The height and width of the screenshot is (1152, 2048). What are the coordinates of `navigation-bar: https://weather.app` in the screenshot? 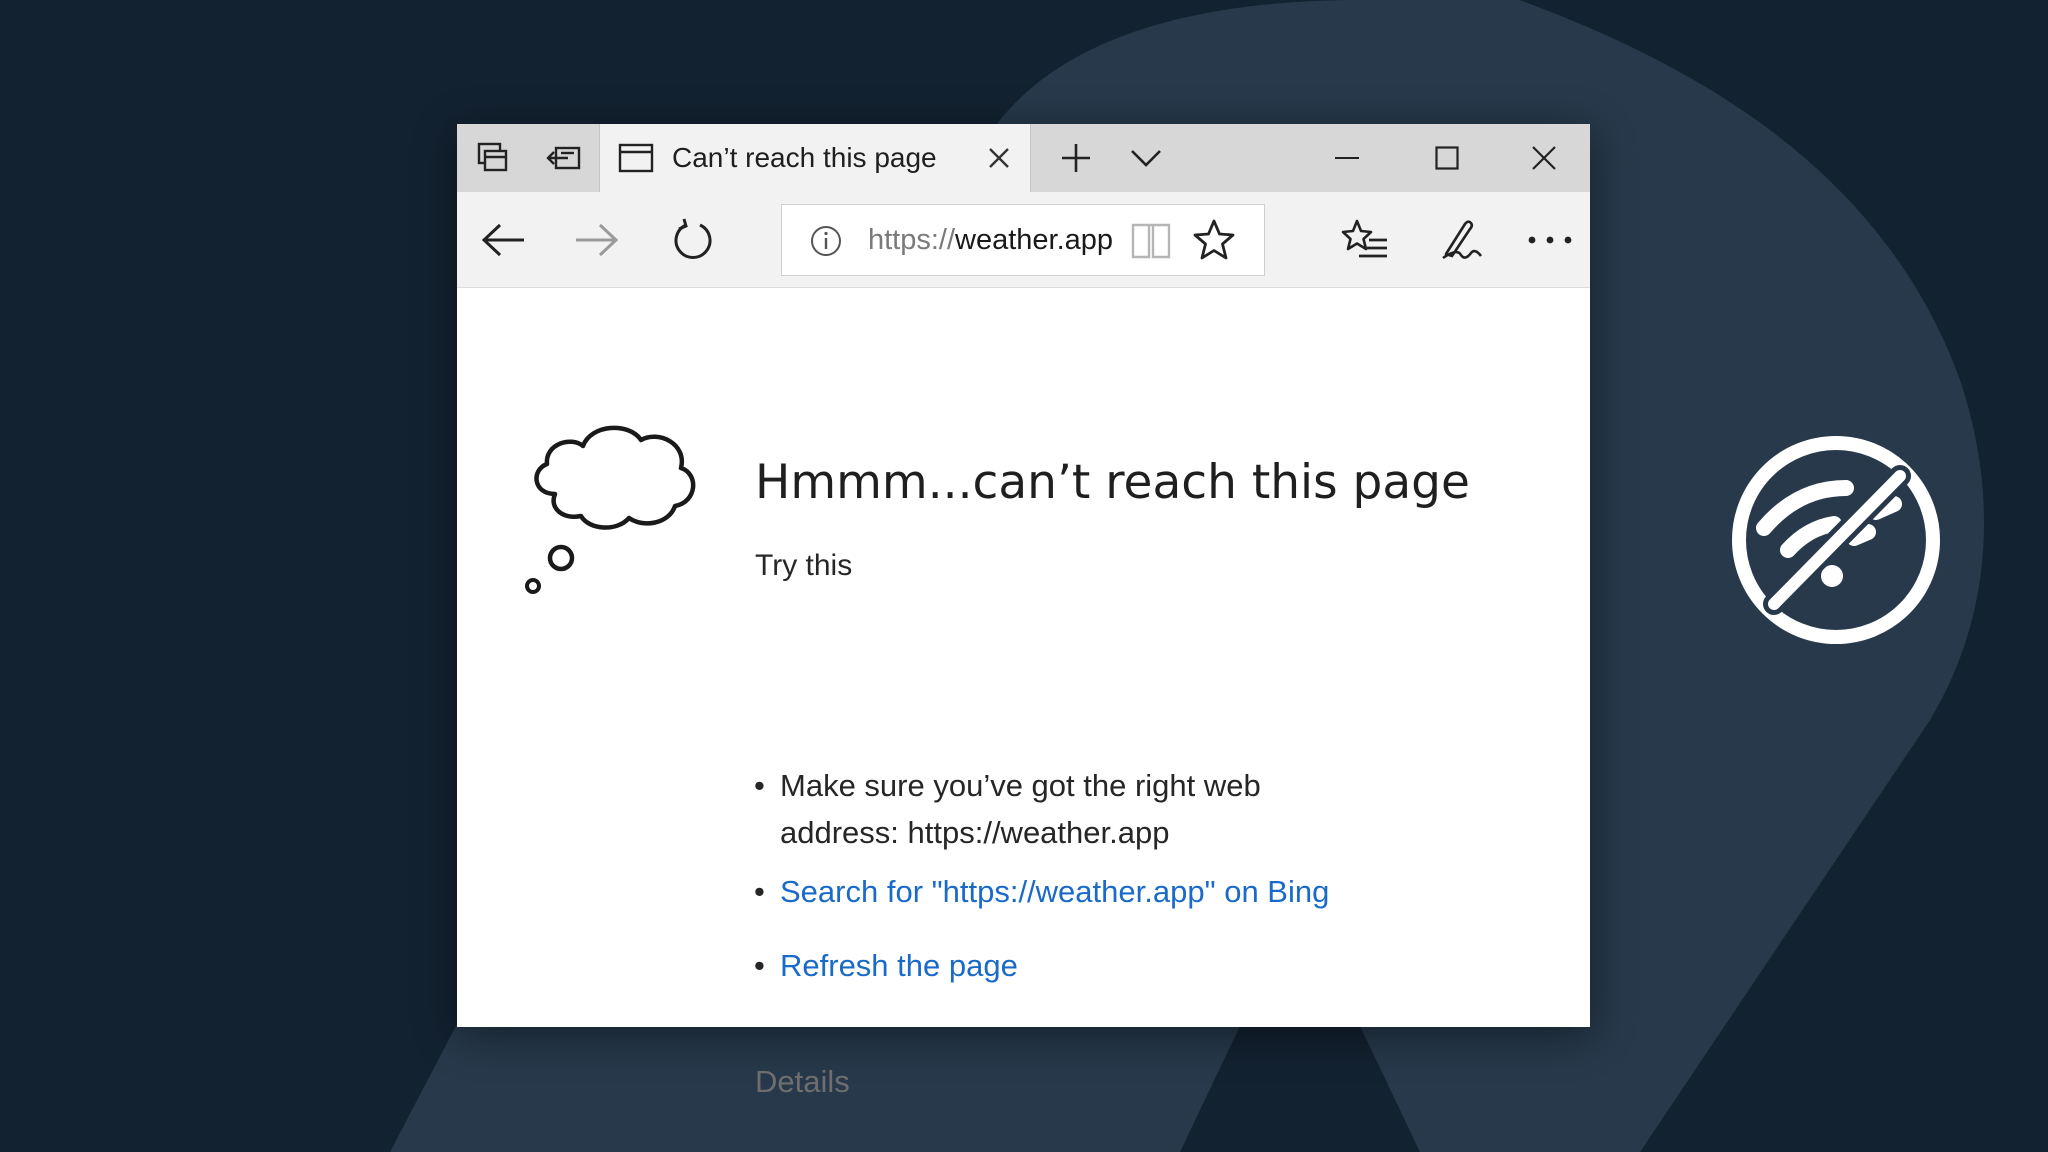 It's located at (1023, 240).